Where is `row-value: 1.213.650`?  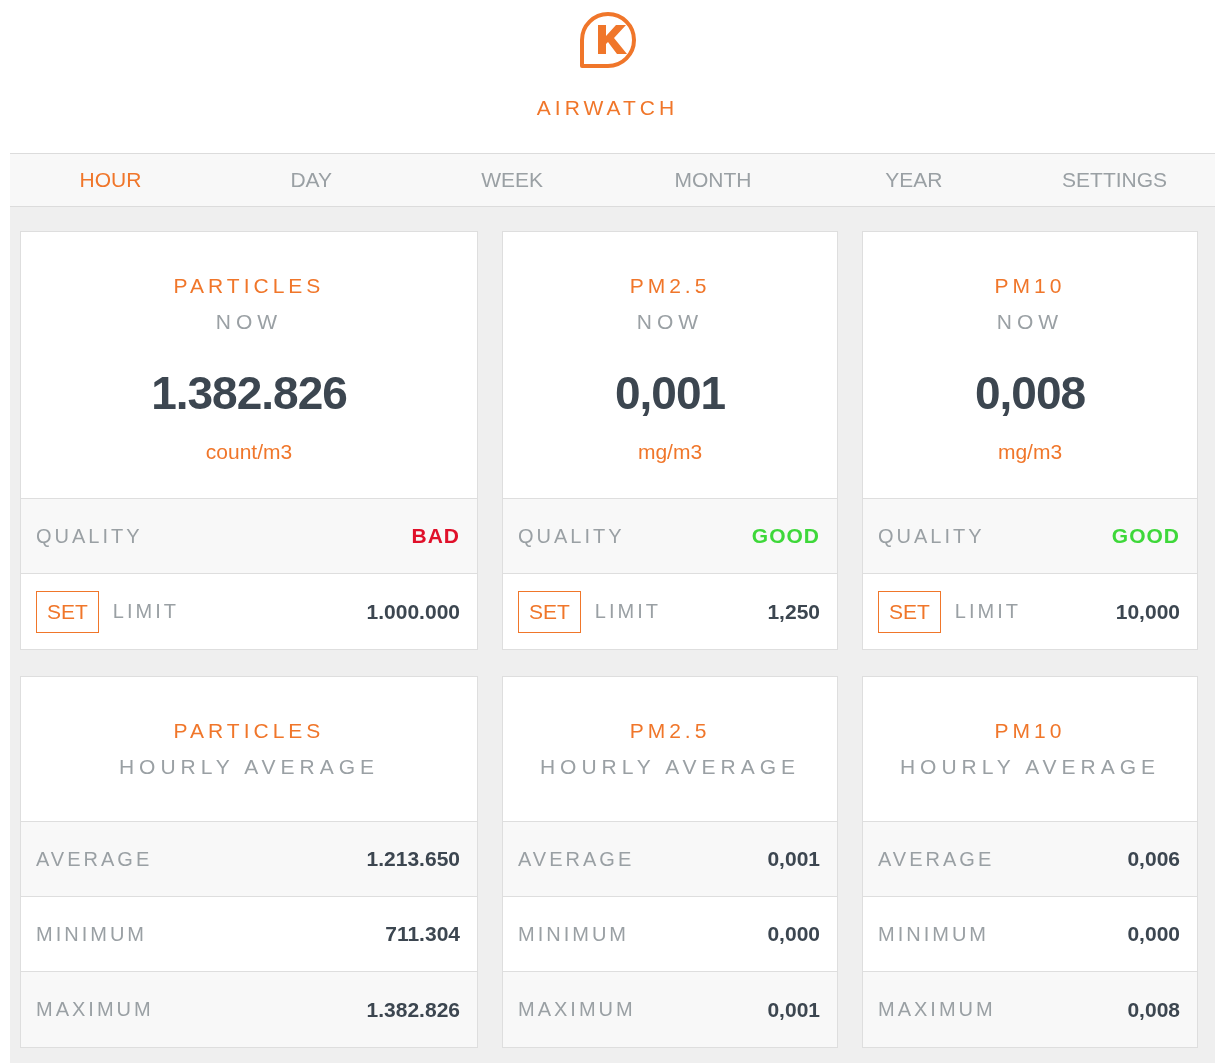
row-value: 1.213.650 is located at coordinates (413, 859).